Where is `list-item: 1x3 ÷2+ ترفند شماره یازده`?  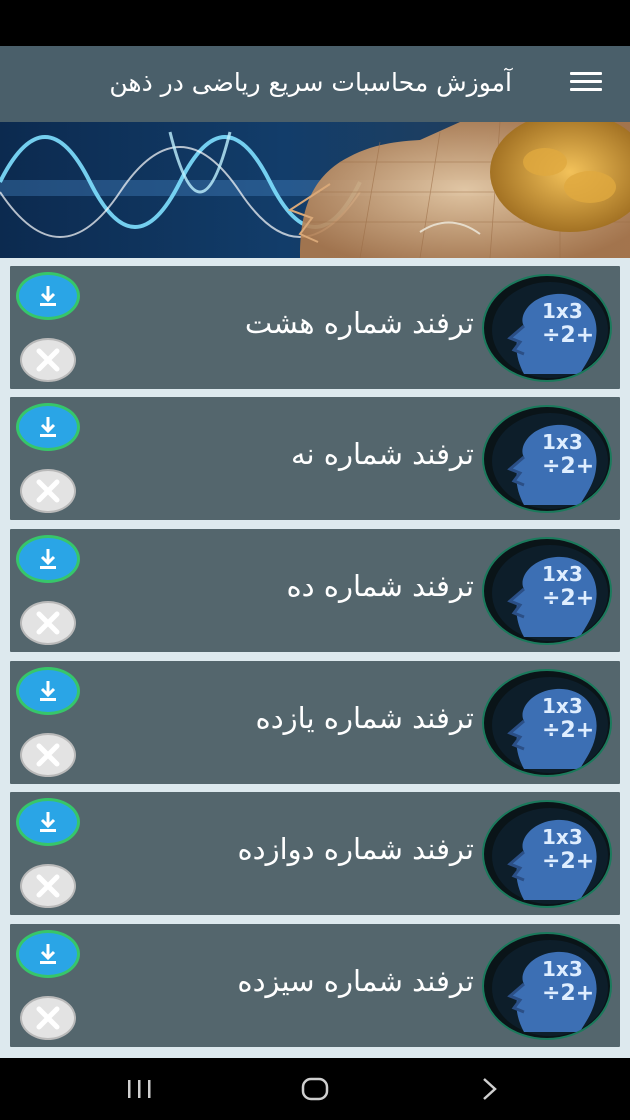
list-item: 1x3 ÷2+ ترفند شماره یازده is located at coordinates (315, 722).